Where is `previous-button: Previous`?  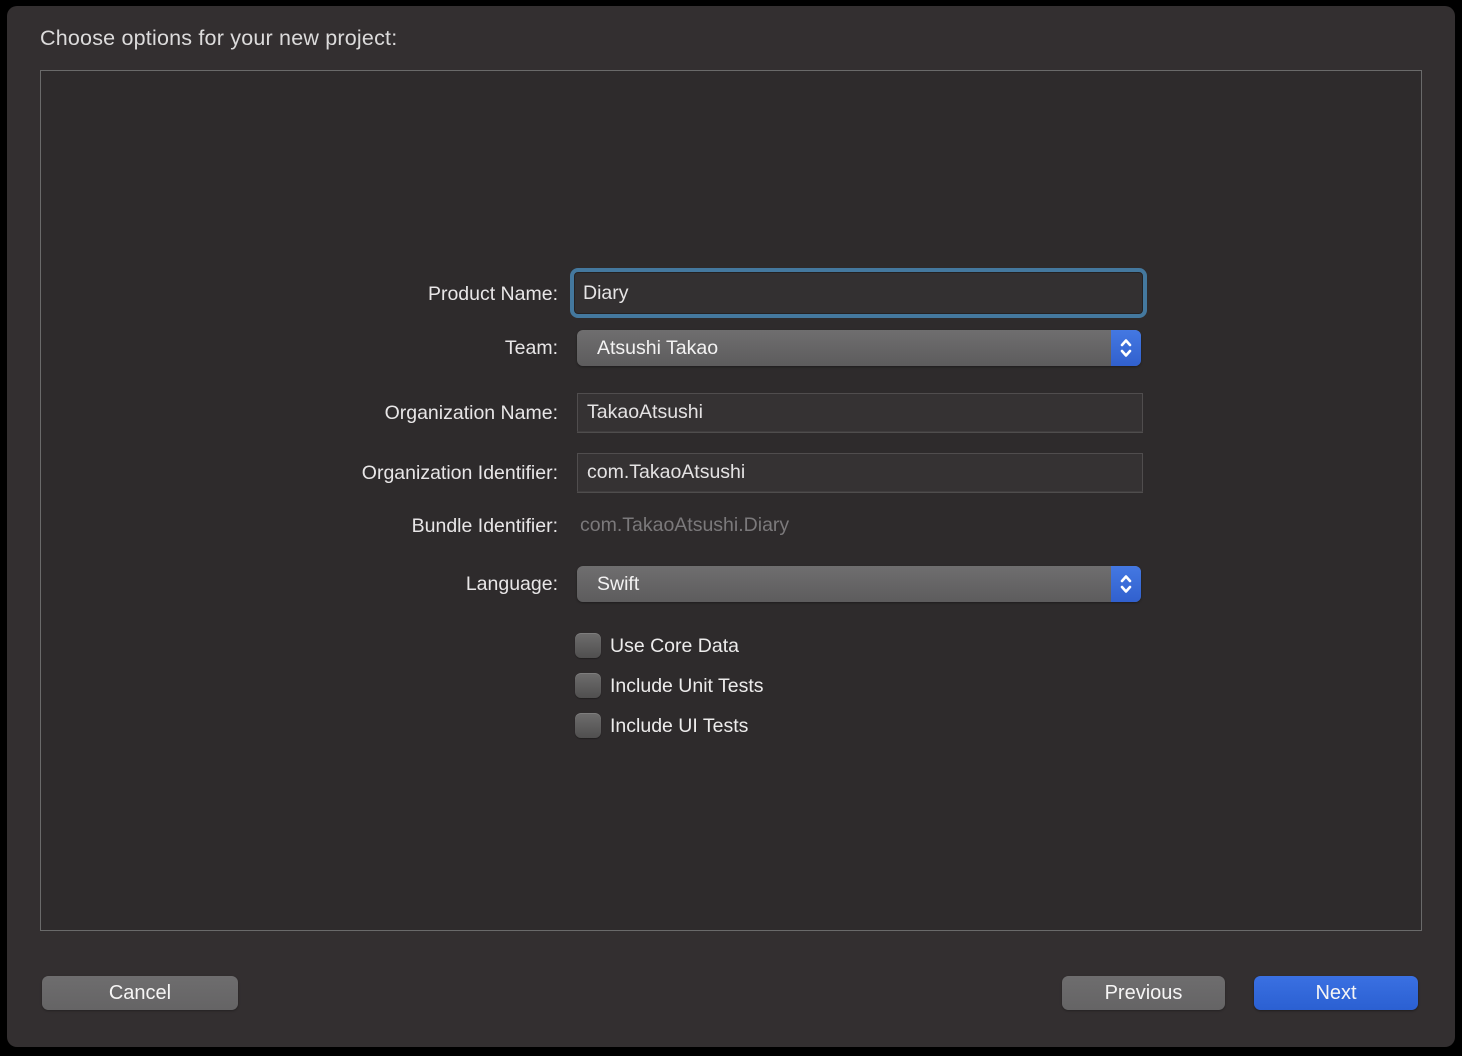 previous-button: Previous is located at coordinates (1143, 993).